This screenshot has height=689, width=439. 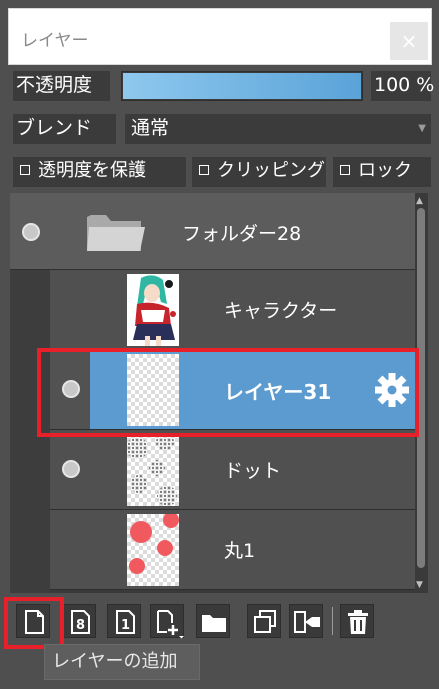 I want to click on delete-layer-icon, so click(x=358, y=622).